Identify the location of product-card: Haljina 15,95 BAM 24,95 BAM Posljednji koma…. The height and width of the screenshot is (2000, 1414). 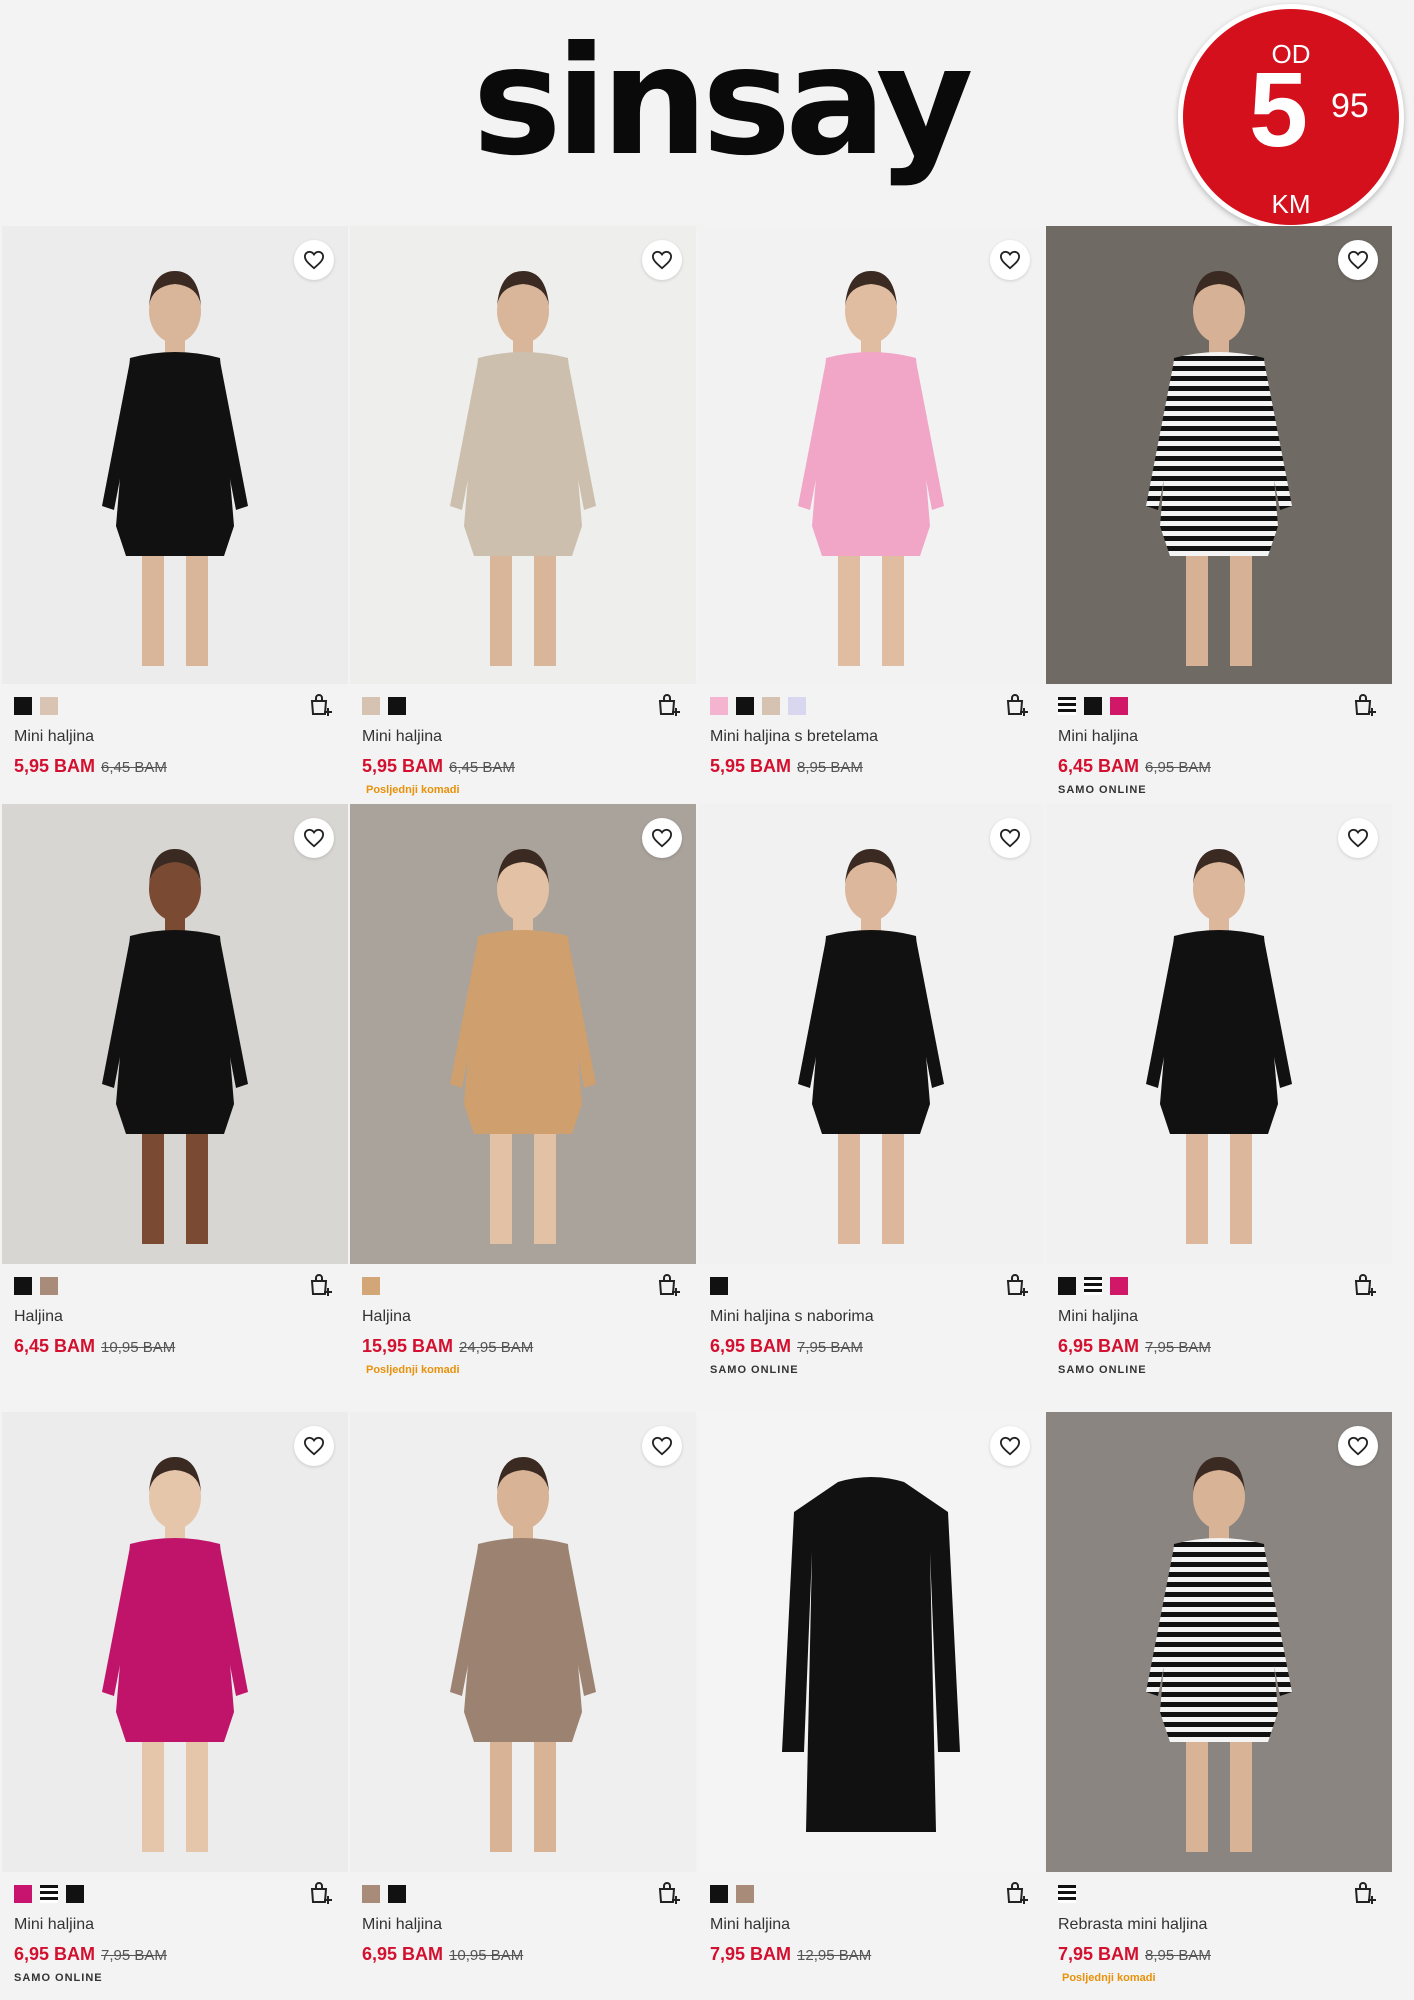
(523, 1090).